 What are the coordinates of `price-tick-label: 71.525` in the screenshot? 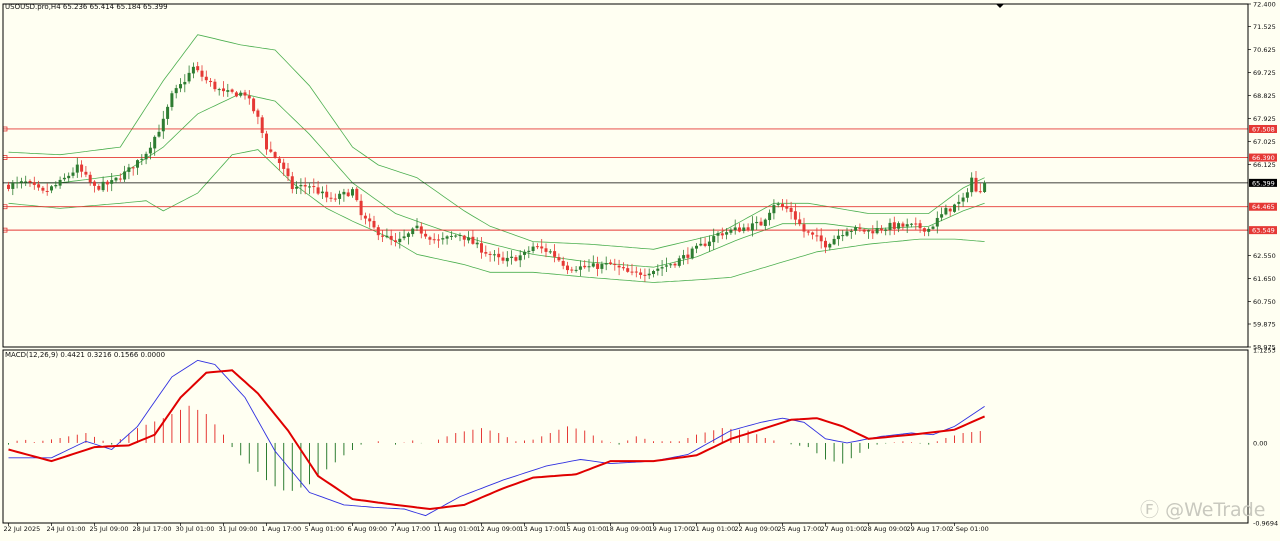 It's located at (1264, 27).